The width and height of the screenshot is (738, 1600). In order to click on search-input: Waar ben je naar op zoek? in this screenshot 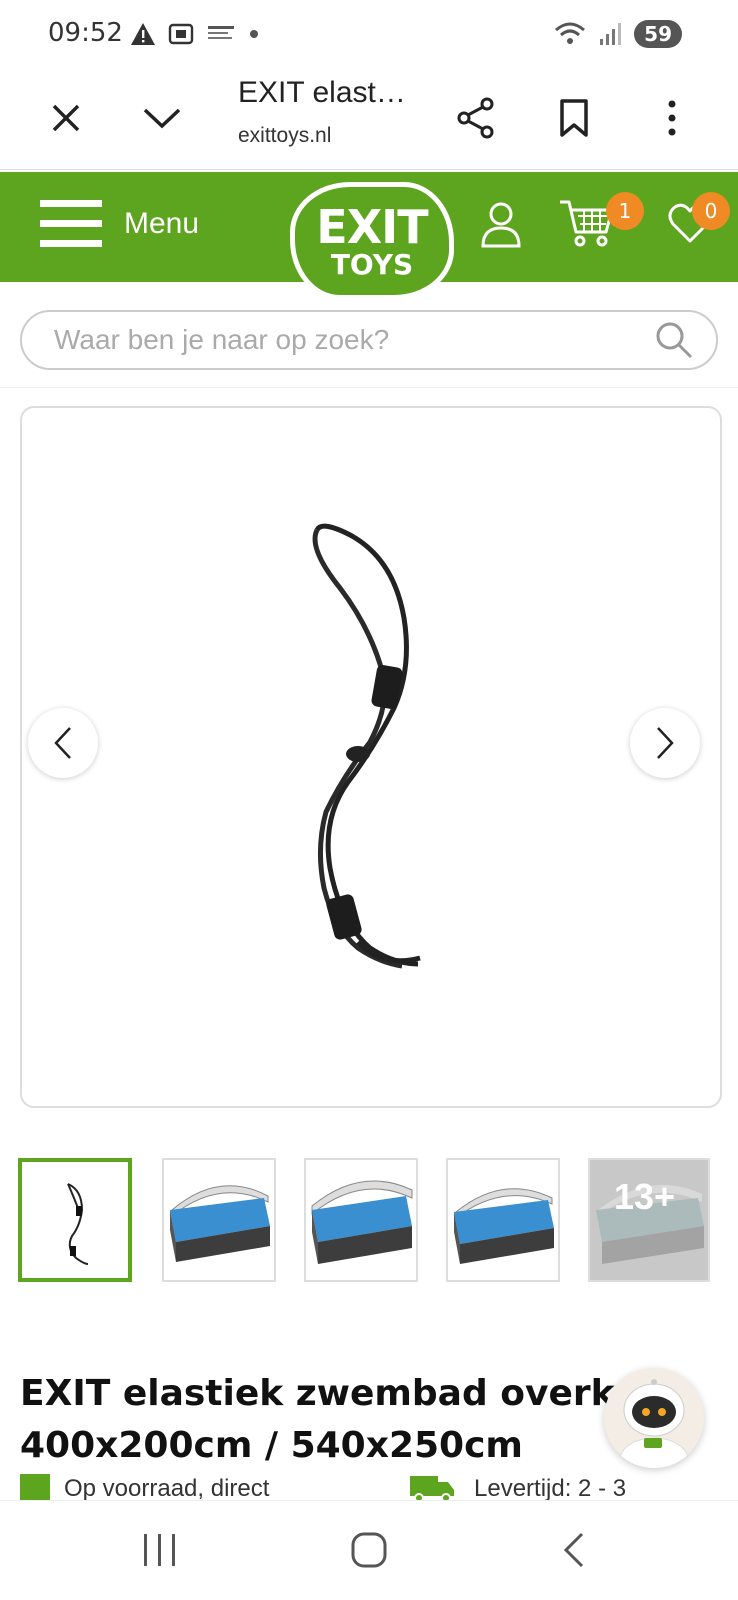, I will do `click(369, 340)`.